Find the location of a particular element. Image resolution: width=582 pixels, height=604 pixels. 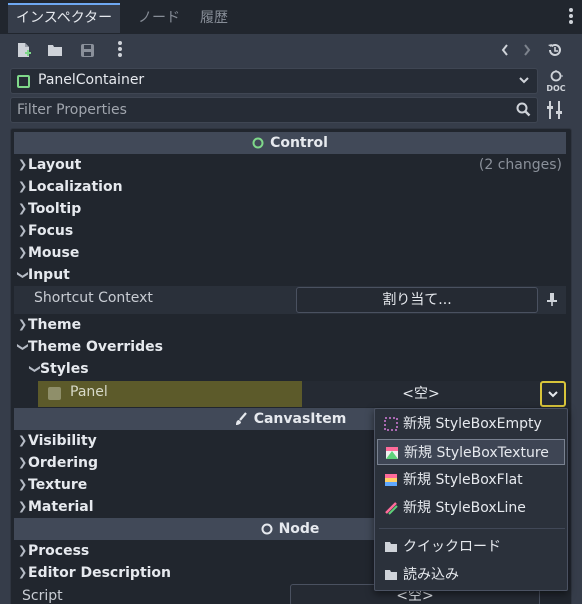

menu-item-new-styleboxline: 新規 StyleBoxLine is located at coordinates (471, 508).